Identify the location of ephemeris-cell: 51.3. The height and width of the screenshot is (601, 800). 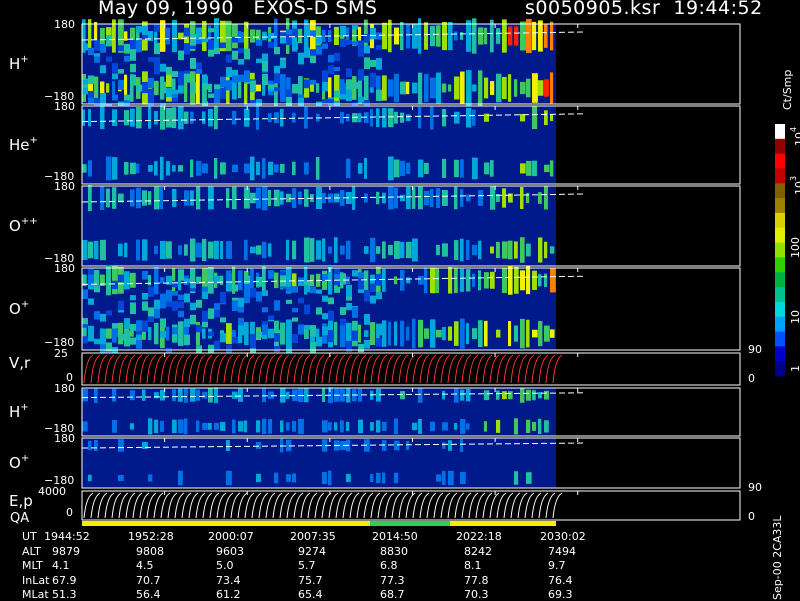
(64, 594).